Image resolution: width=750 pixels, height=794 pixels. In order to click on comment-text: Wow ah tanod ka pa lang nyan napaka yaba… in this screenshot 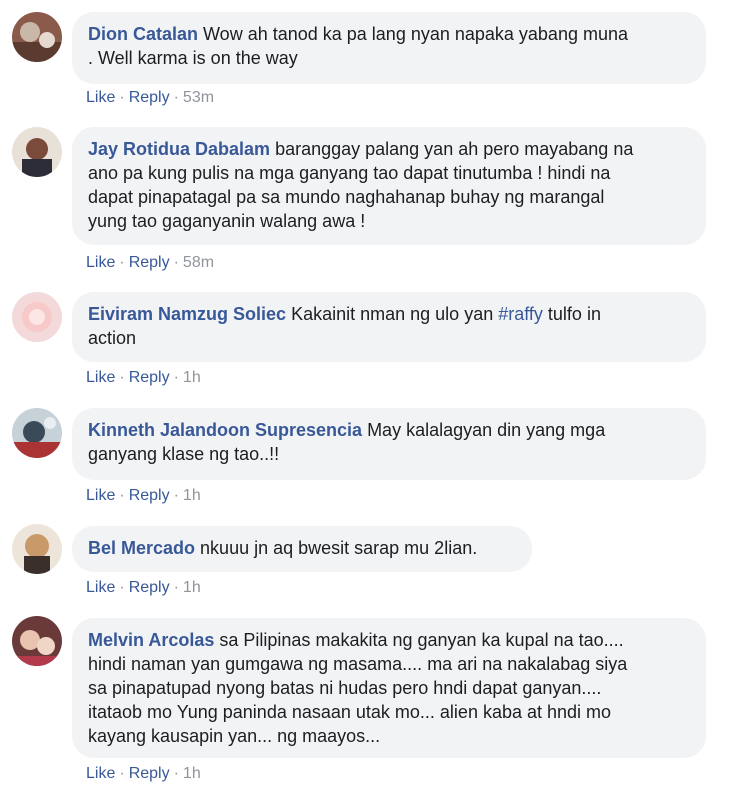, I will do `click(415, 34)`.